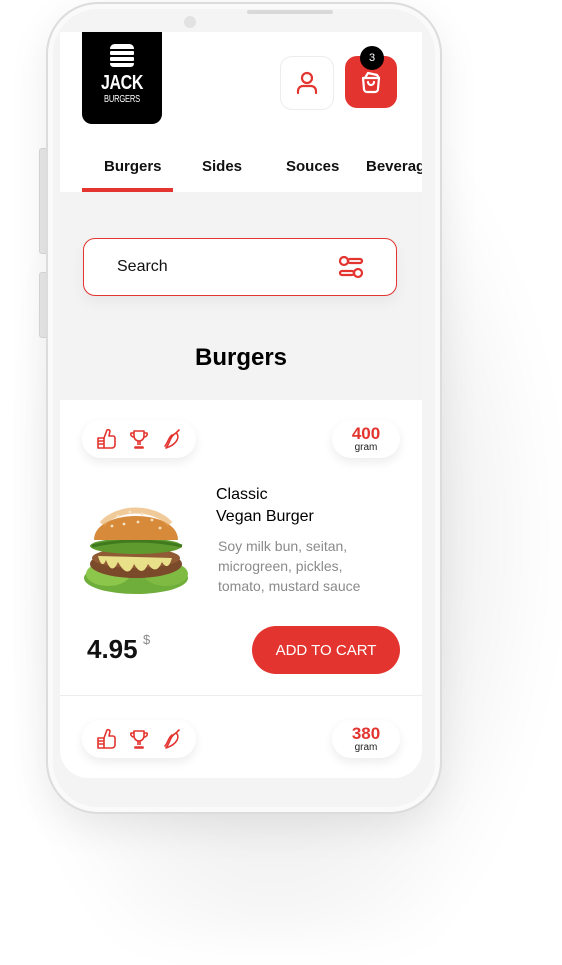 The width and height of the screenshot is (562, 965). What do you see at coordinates (137, 547) in the screenshot?
I see `burger-image` at bounding box center [137, 547].